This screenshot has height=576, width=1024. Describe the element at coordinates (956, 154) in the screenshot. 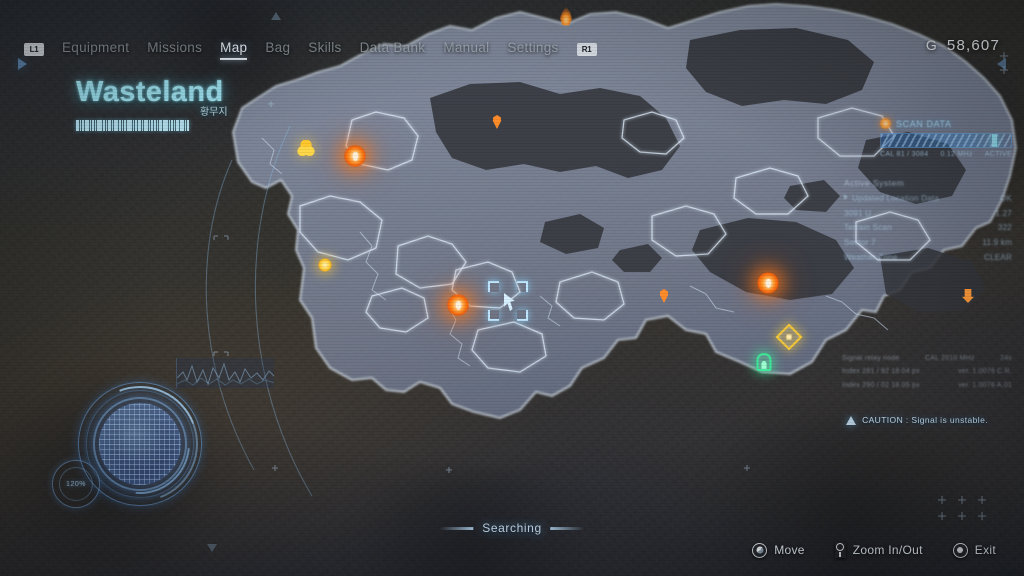

I see `scan-mid-value: 0.12 MHz` at that location.